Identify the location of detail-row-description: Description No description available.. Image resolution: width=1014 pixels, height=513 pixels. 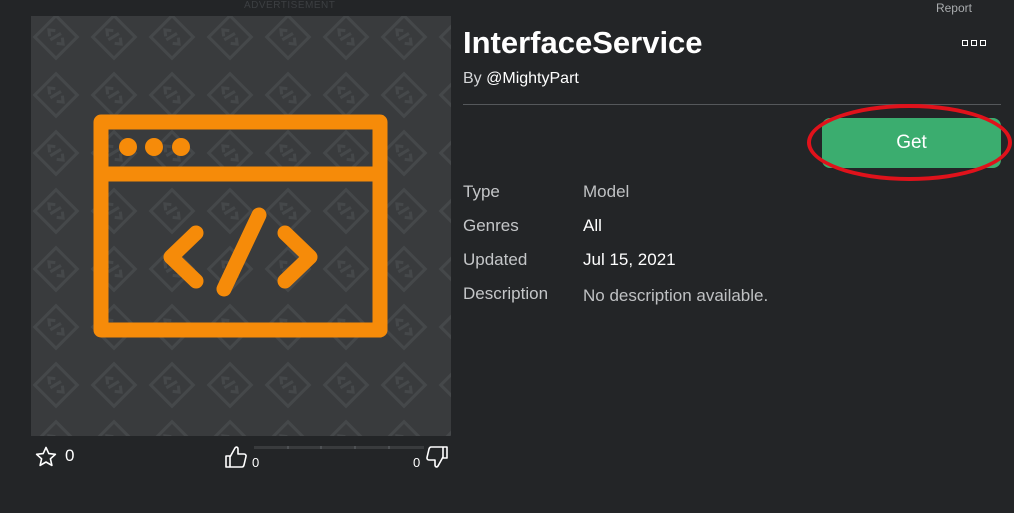
(733, 299).